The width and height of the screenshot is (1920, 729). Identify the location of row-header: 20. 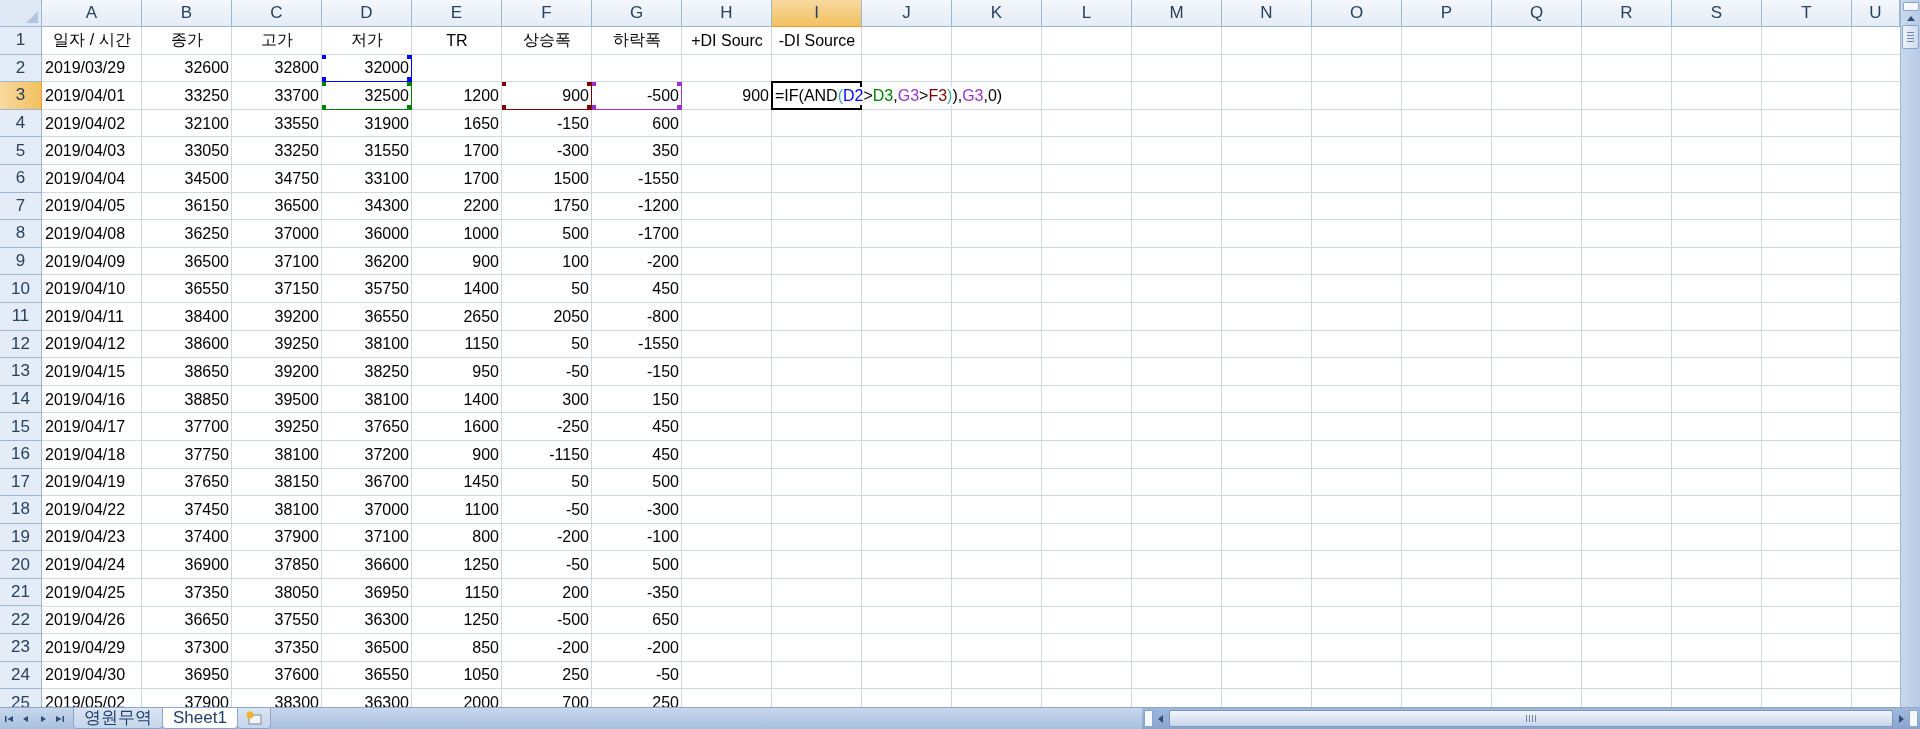
(21, 565).